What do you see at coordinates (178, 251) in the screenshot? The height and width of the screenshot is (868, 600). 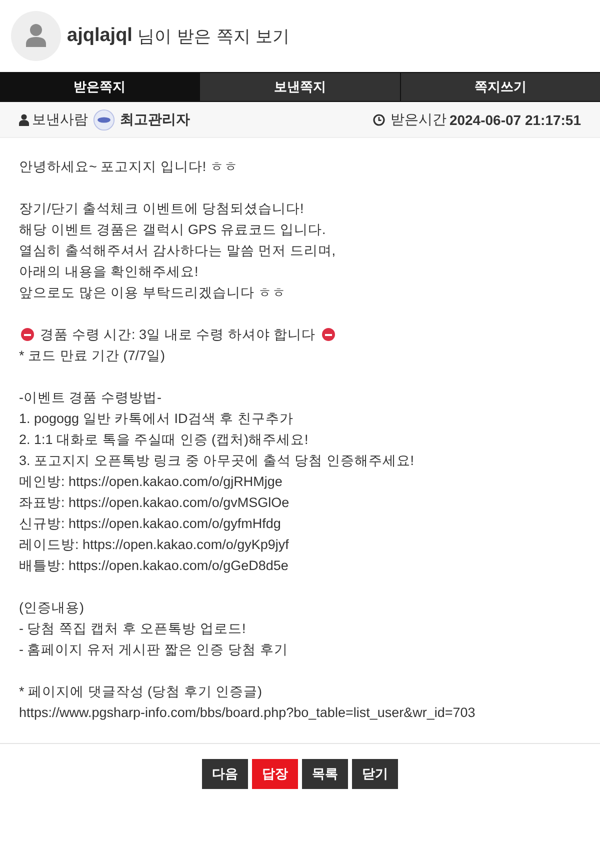 I see `message-line: 열심히 출석해주셔서 감사하다는 말씀 먼저 드리며,` at bounding box center [178, 251].